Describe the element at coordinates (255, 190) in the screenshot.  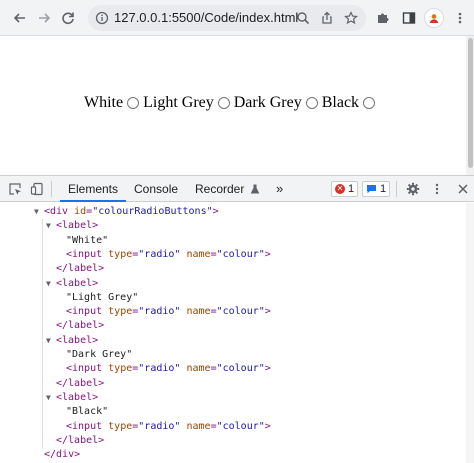
I see `flask-icon` at that location.